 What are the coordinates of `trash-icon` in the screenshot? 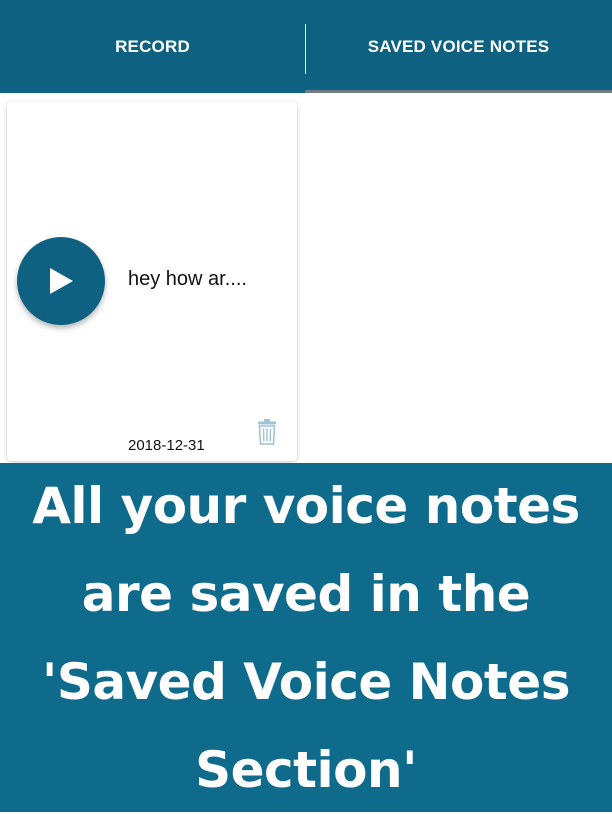 It's located at (267, 432).